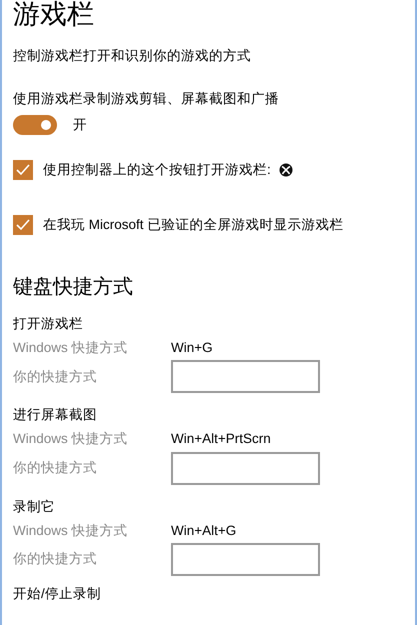 This screenshot has height=625, width=417. Describe the element at coordinates (48, 324) in the screenshot. I see `shortcut-heading: 打开游戏栏` at that location.